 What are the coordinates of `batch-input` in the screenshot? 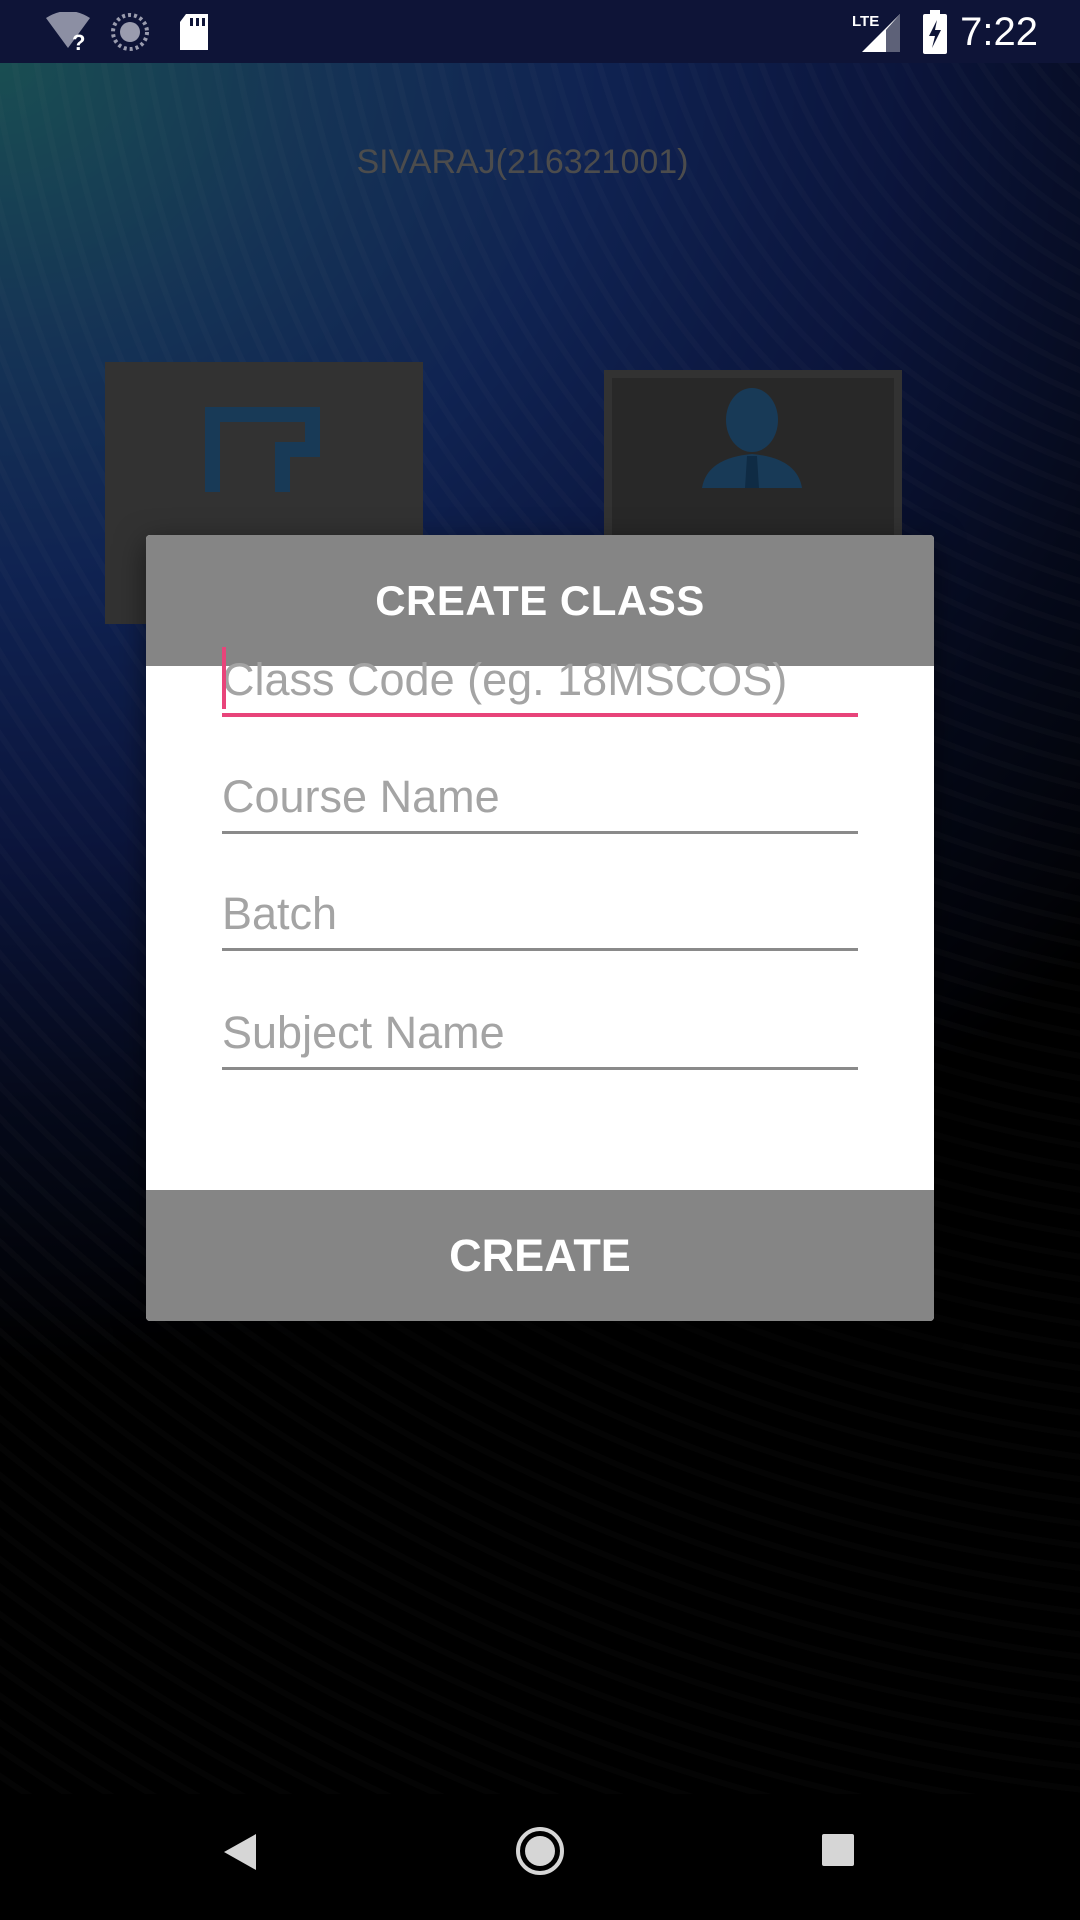 It's located at (540, 914).